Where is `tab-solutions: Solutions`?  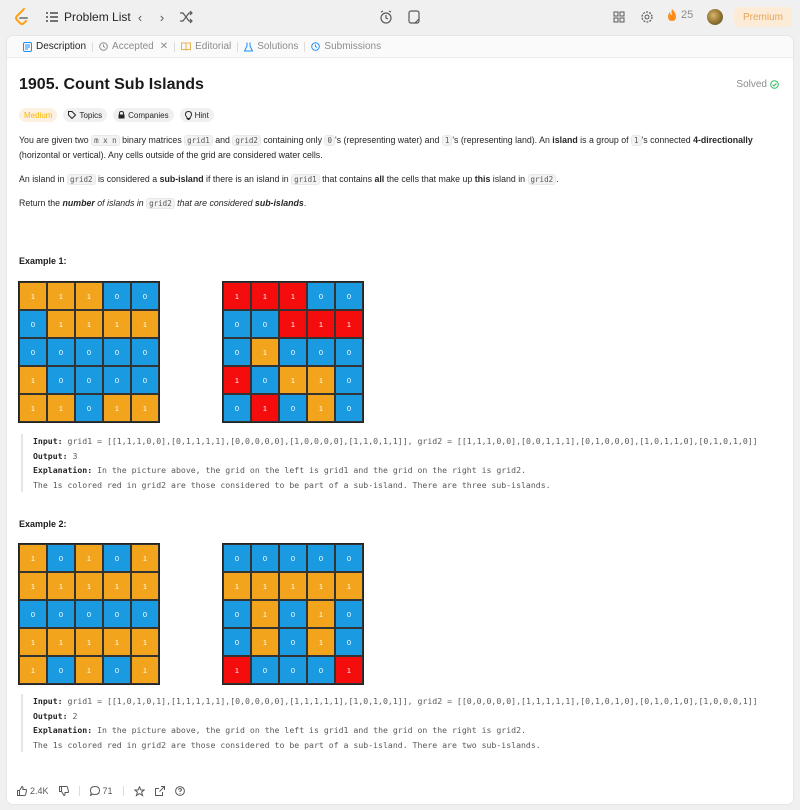
tab-solutions: Solutions is located at coordinates (271, 47).